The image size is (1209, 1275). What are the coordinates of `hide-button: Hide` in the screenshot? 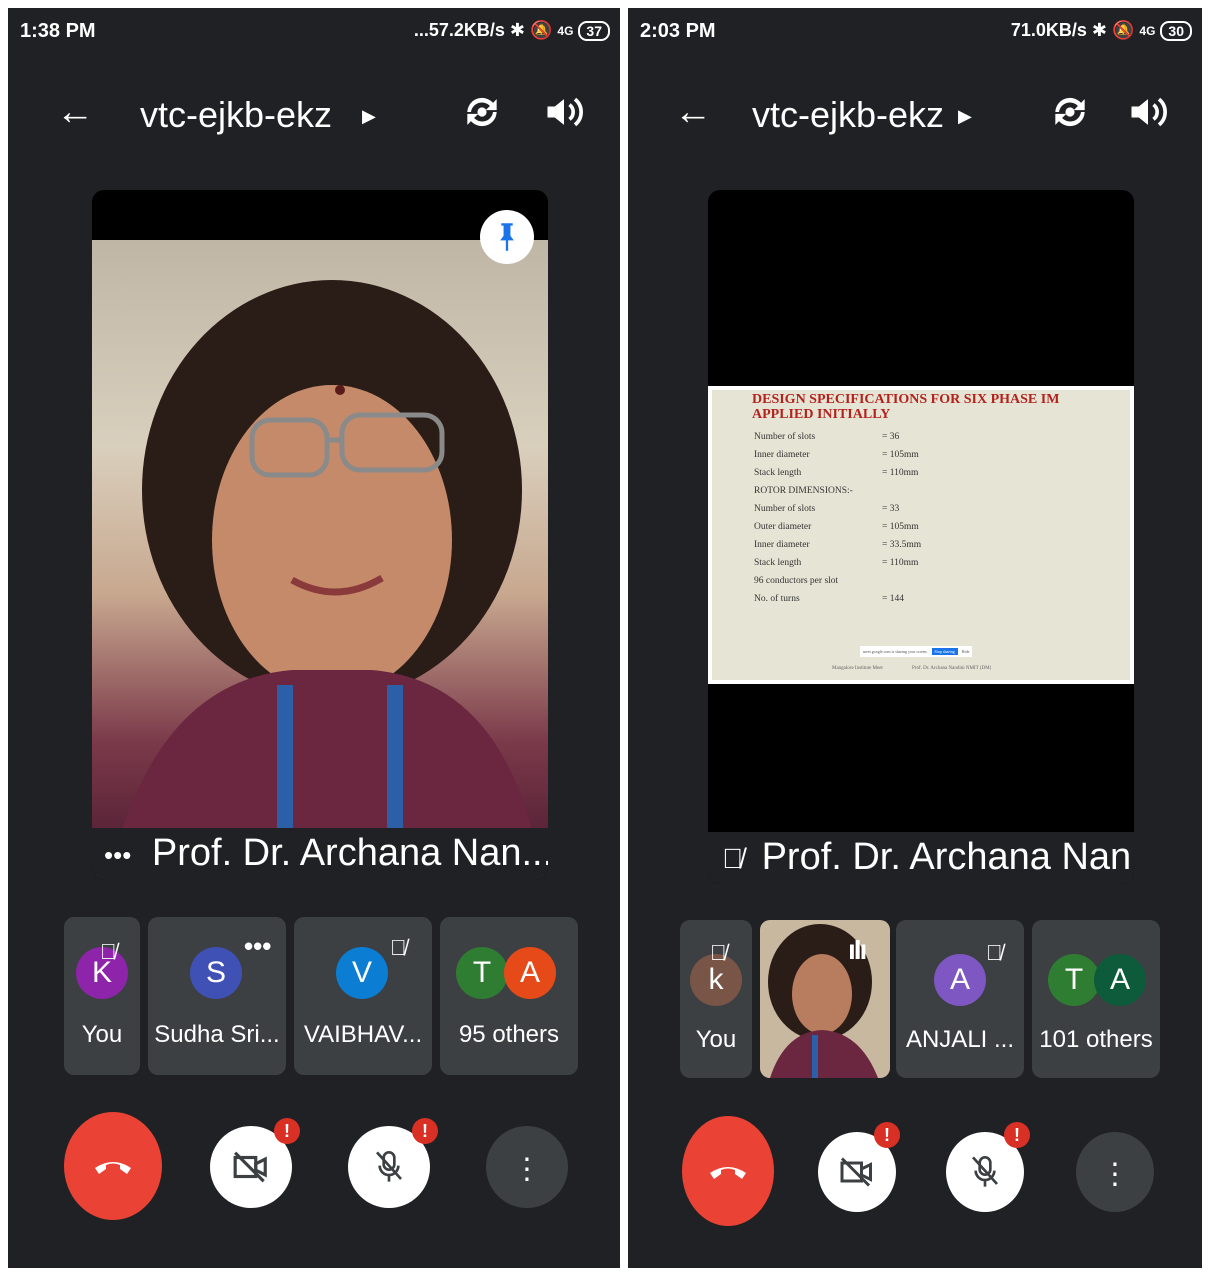 It's located at (966, 651).